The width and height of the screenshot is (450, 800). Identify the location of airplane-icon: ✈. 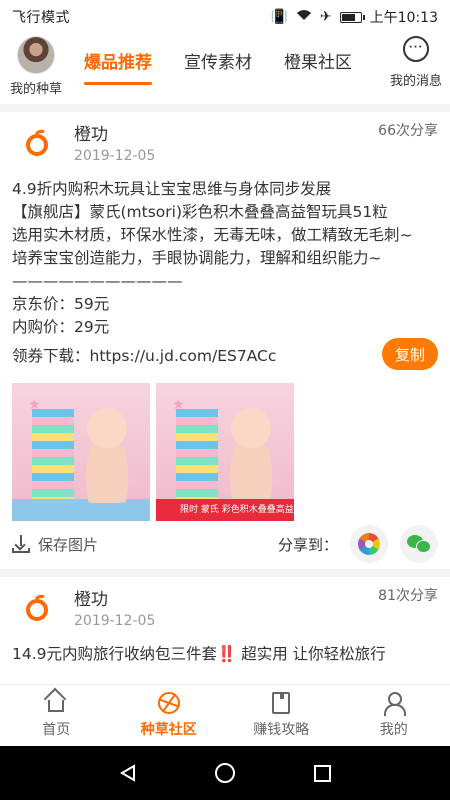
(325, 17).